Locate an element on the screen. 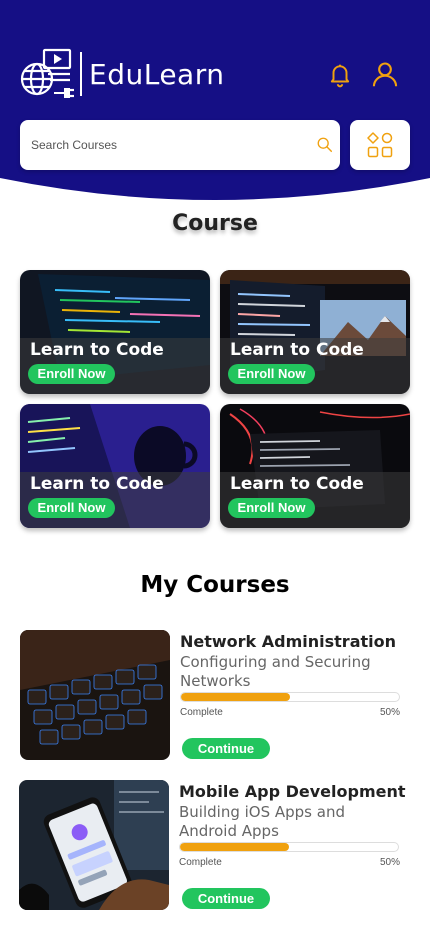  grid-menu-button is located at coordinates (380, 145).